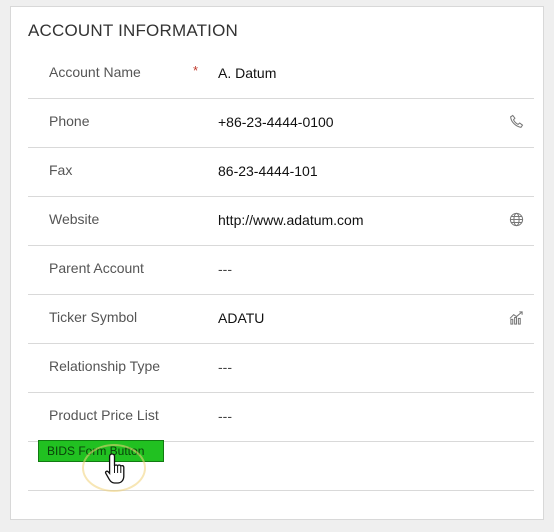 Image resolution: width=554 pixels, height=532 pixels. Describe the element at coordinates (291, 220) in the screenshot. I see `field-value: http://www.adatum.com` at that location.